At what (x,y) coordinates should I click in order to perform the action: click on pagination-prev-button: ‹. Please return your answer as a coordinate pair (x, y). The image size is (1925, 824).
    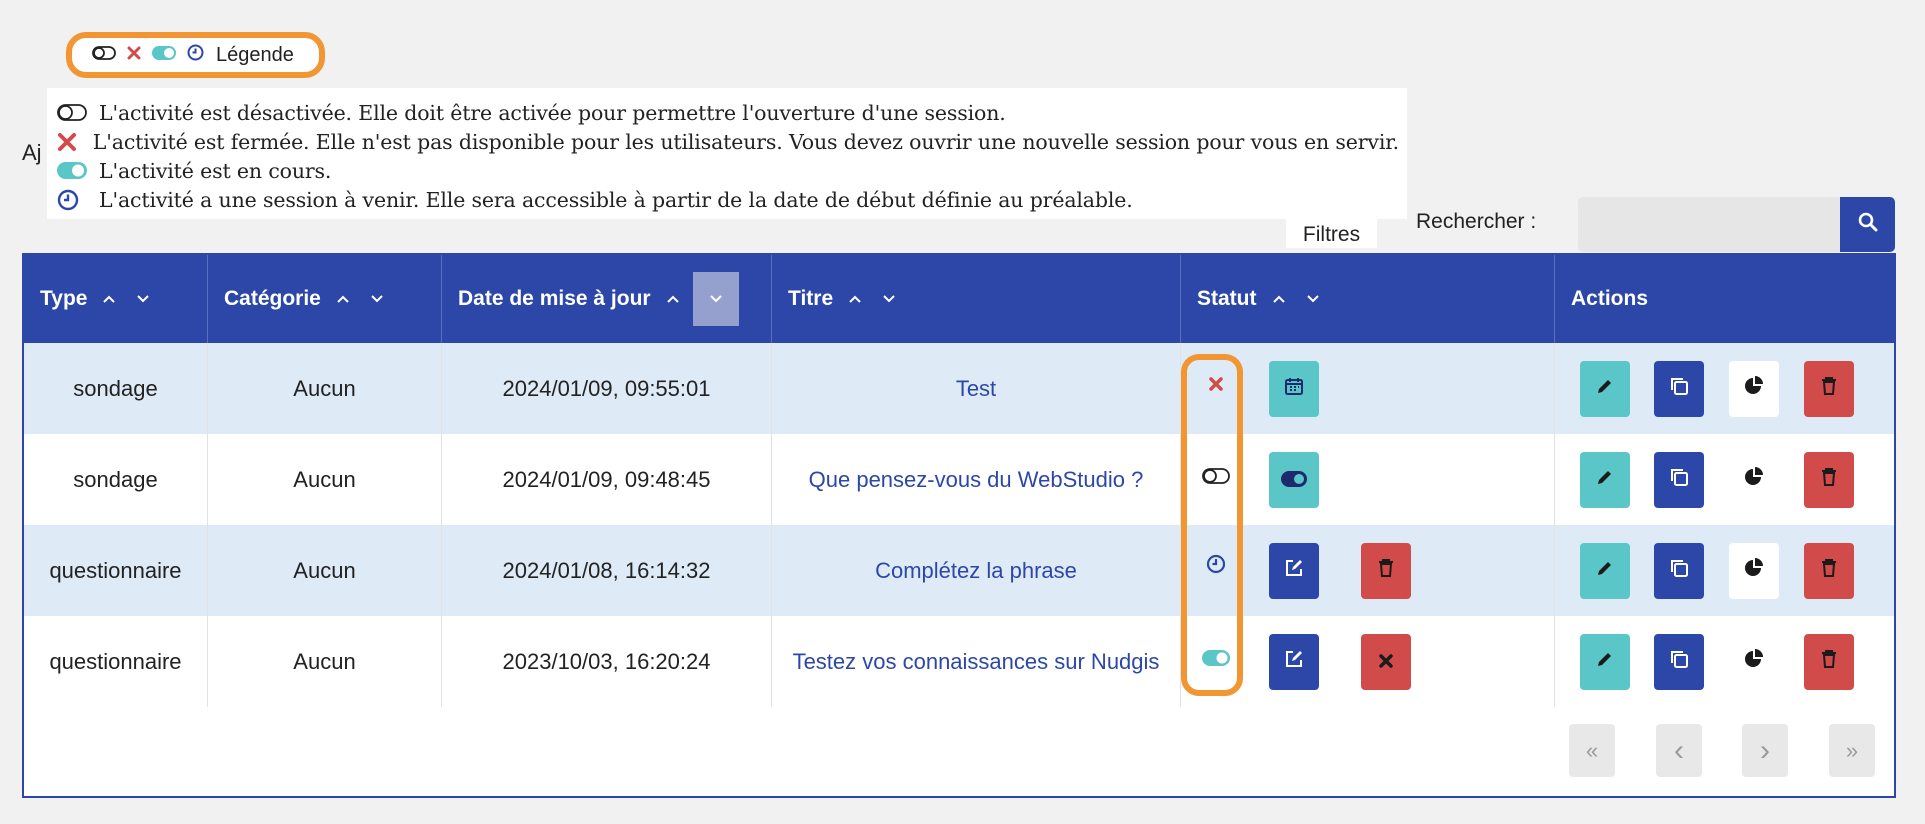
    Looking at the image, I should click on (1679, 750).